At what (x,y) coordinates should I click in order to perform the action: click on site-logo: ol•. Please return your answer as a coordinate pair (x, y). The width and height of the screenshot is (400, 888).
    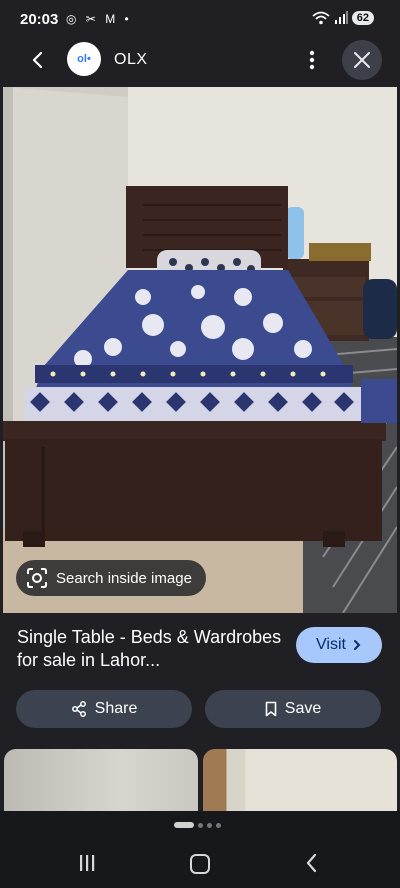
    Looking at the image, I should click on (84, 59).